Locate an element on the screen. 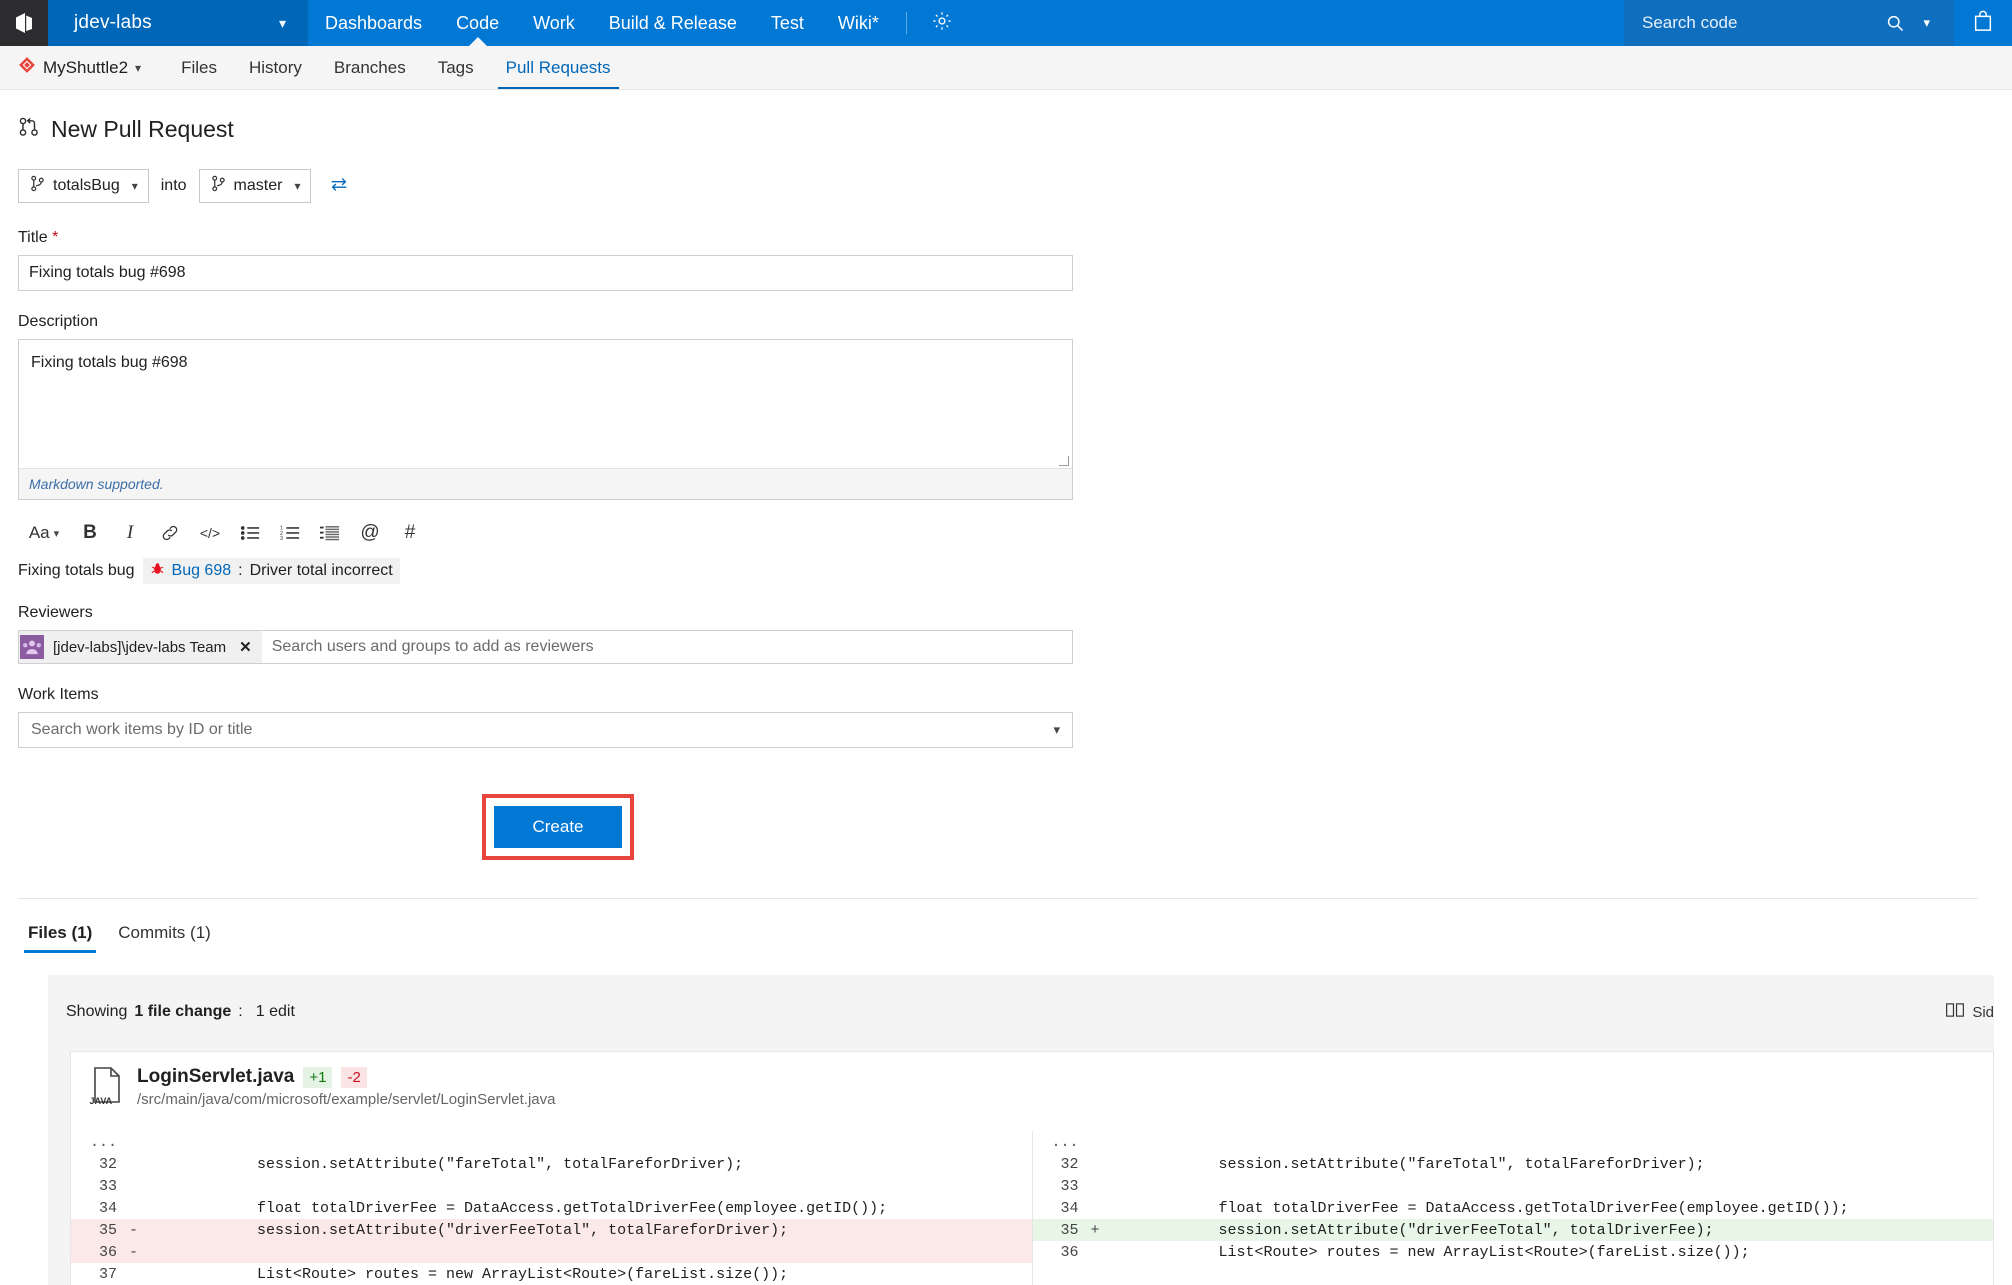  close-x-icon: ✕ is located at coordinates (243, 647).